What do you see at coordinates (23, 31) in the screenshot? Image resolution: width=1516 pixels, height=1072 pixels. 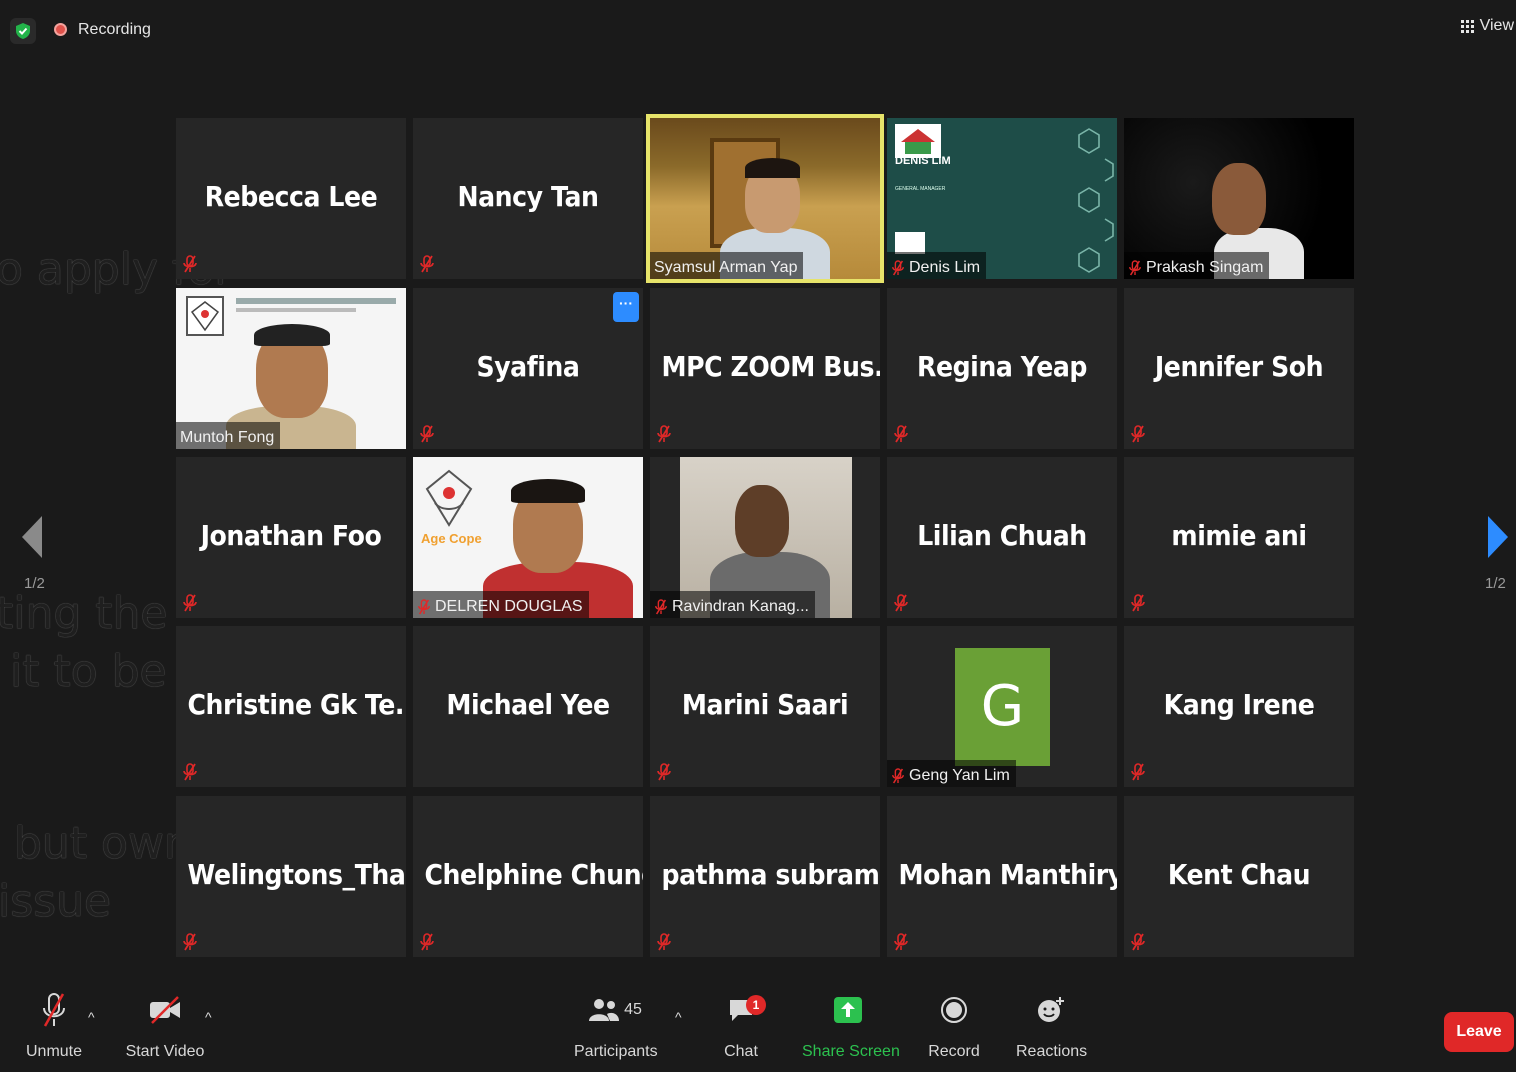 I see `security-shield-icon` at bounding box center [23, 31].